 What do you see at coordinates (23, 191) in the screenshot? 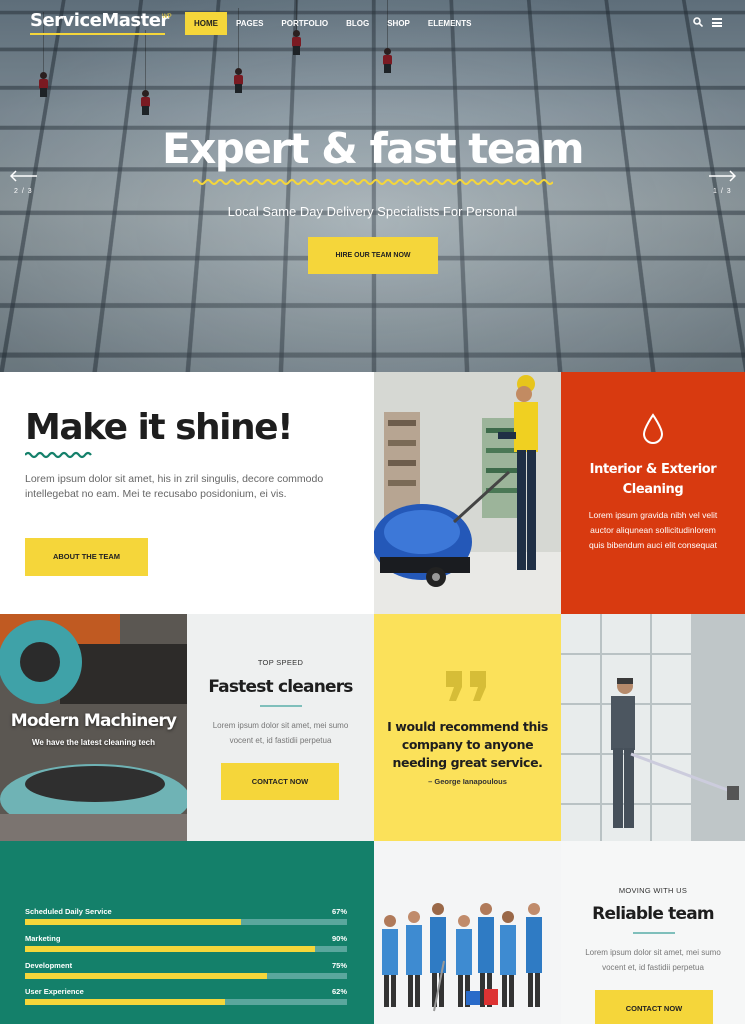
I see `slide-counter-prev: 2 / 3` at bounding box center [23, 191].